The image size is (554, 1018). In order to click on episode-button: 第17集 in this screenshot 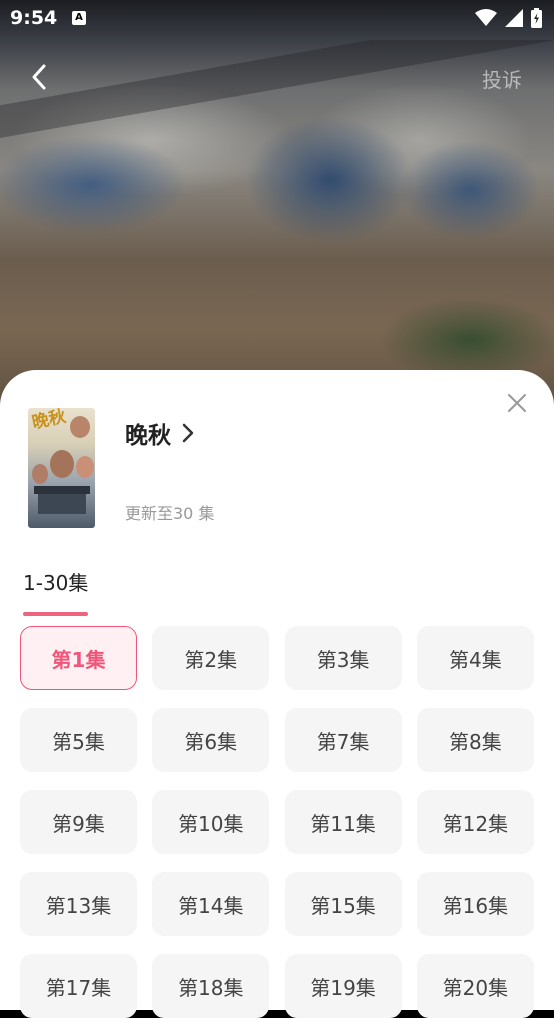, I will do `click(78, 986)`.